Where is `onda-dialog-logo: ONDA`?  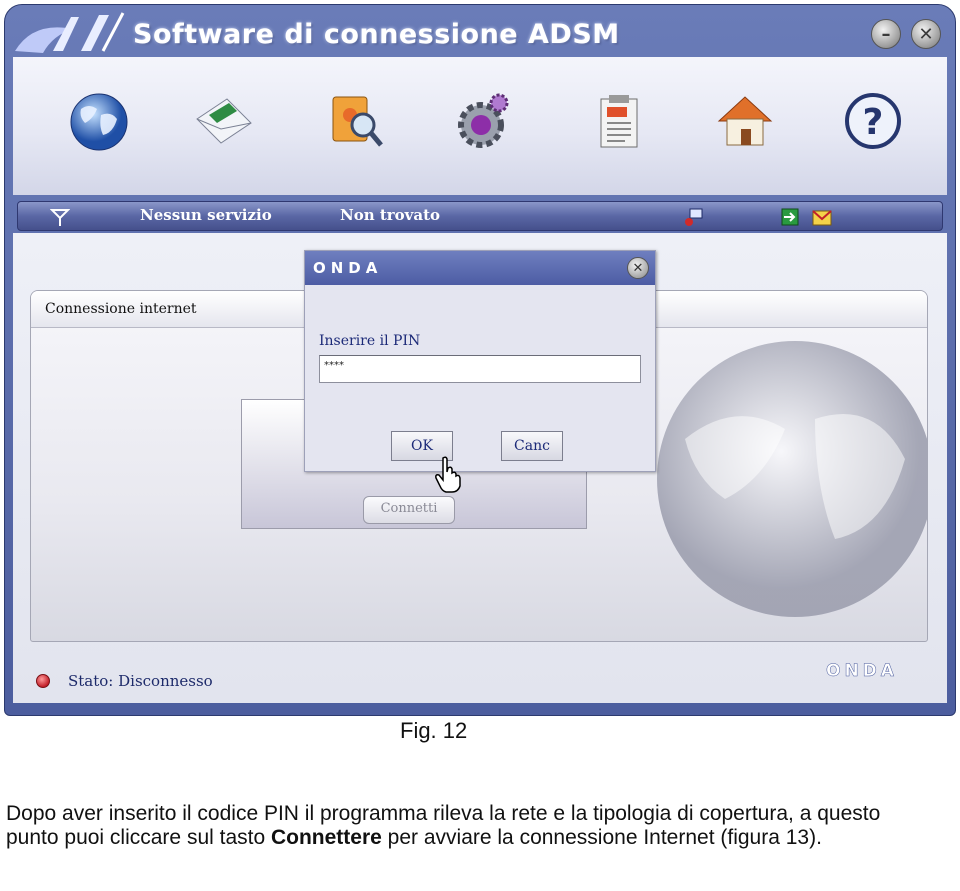
onda-dialog-logo: ONDA is located at coordinates (347, 268).